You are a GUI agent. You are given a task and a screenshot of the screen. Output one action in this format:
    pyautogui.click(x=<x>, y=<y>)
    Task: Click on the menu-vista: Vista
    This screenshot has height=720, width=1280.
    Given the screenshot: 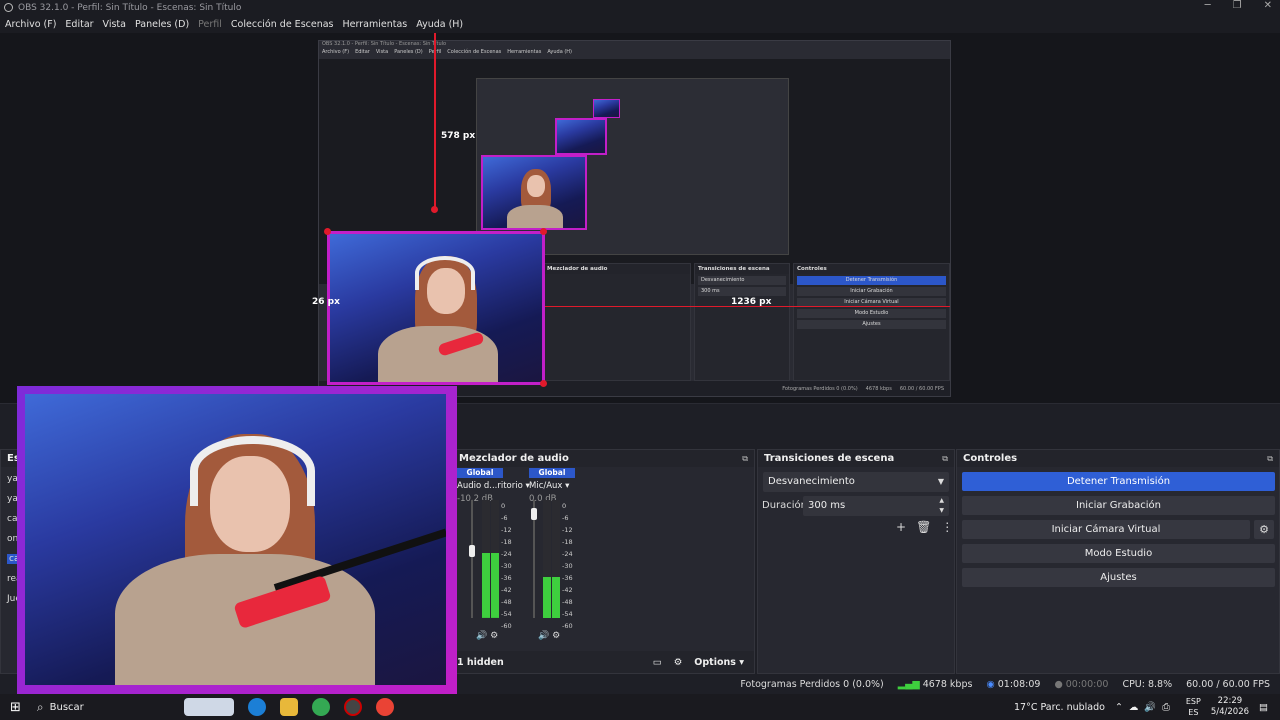 What is the action you would take?
    pyautogui.click(x=114, y=24)
    